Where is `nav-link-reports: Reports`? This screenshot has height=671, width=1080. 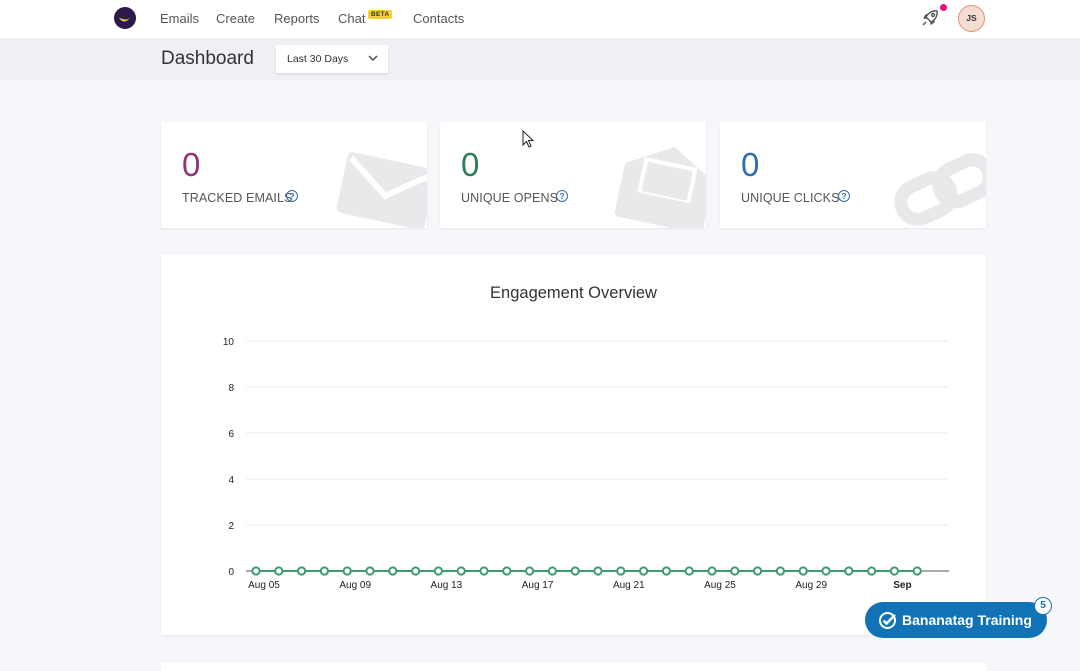 nav-link-reports: Reports is located at coordinates (297, 18).